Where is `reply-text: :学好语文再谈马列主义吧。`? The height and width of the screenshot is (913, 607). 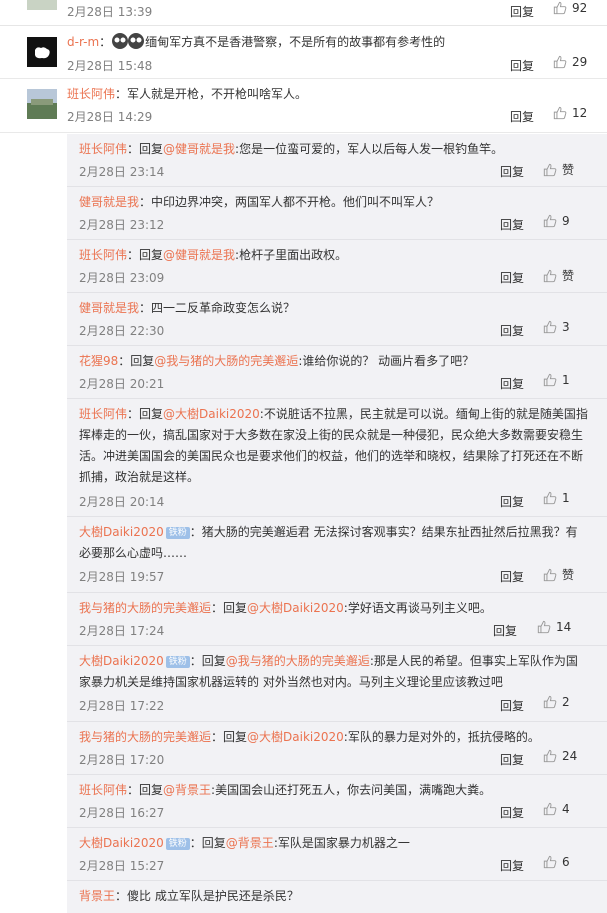
reply-text: :学好语文再谈马列主义吧。 is located at coordinates (417, 608).